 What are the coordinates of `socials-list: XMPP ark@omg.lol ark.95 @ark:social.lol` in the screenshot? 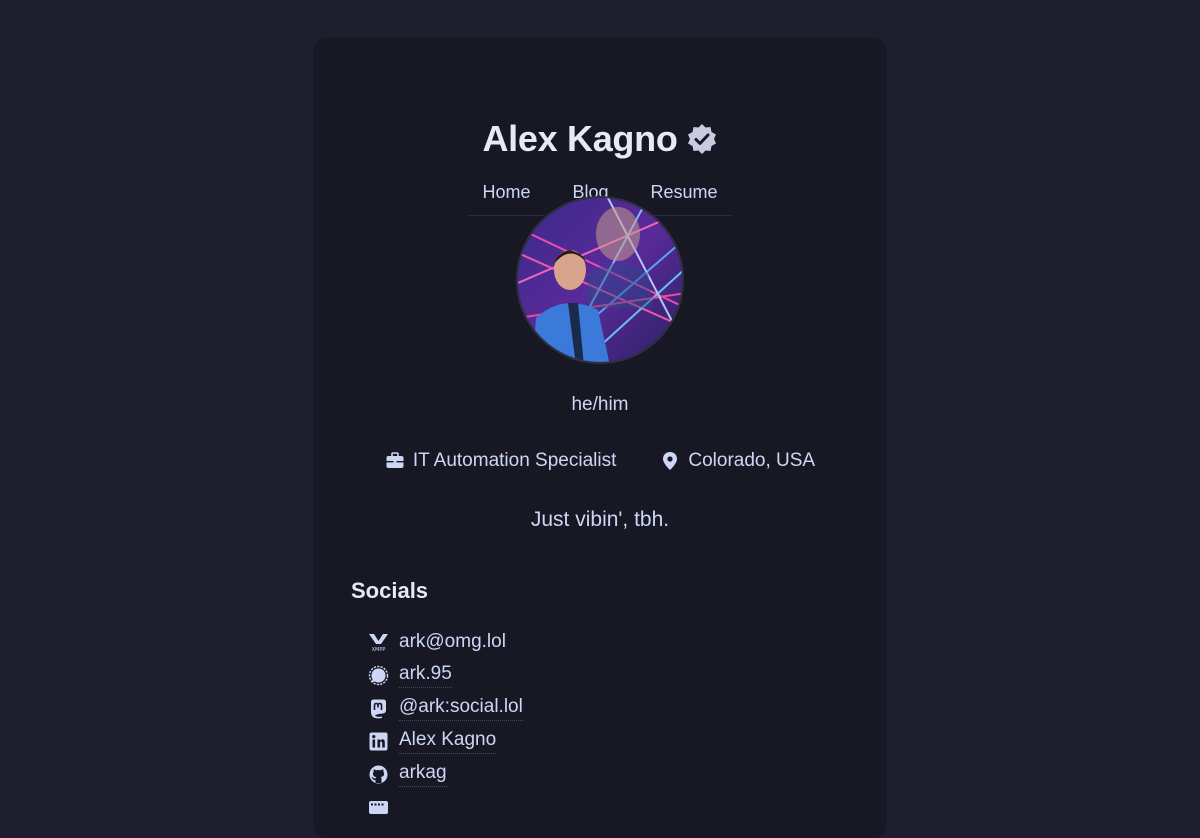 It's located at (445, 725).